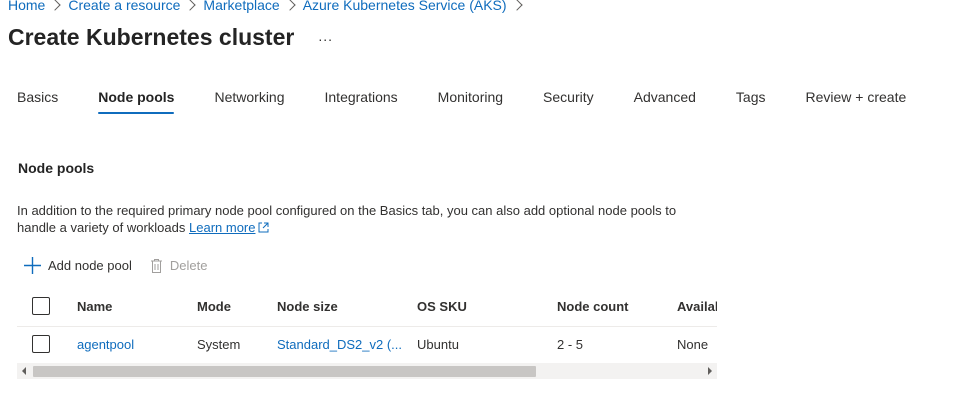 The image size is (977, 406). I want to click on plus-icon, so click(32, 265).